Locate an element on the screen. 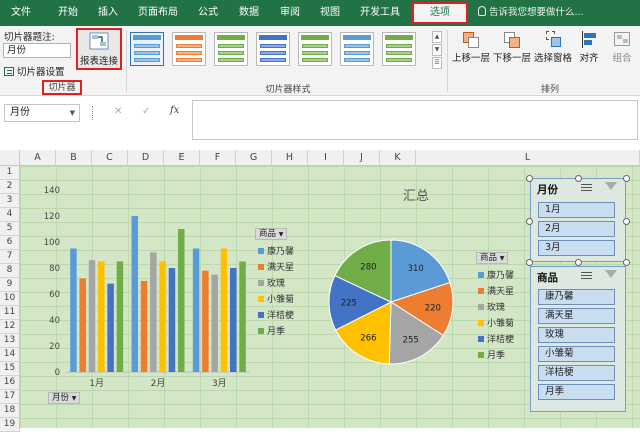  bring-forward-button: 上移一层 is located at coordinates (471, 47).